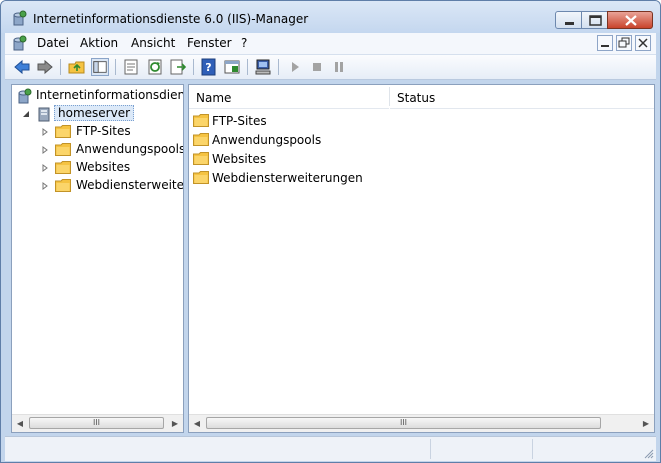 This screenshot has height=463, width=661. What do you see at coordinates (330, 448) in the screenshot?
I see `status-bar` at bounding box center [330, 448].